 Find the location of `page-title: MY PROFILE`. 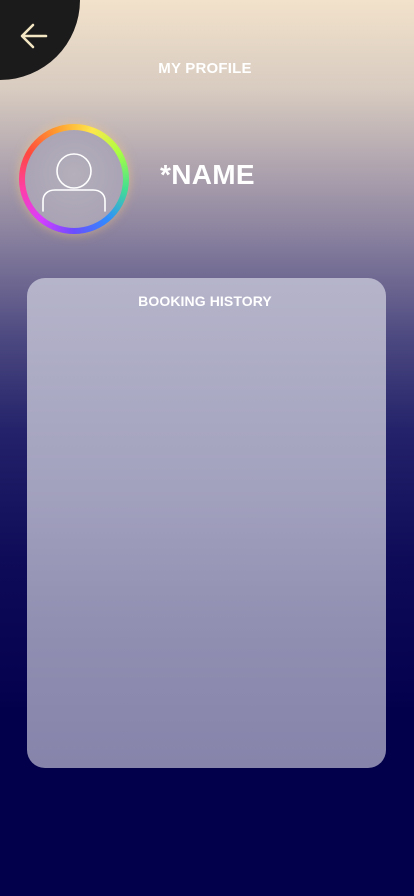

page-title: MY PROFILE is located at coordinates (205, 68).